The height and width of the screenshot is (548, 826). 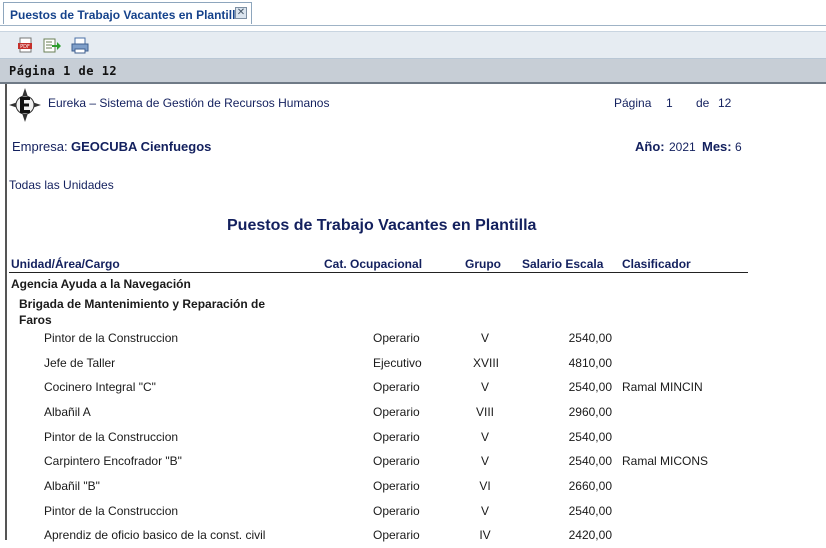 What do you see at coordinates (65, 264) in the screenshot?
I see `col-header-cargo: Unidad/Área/Cargo` at bounding box center [65, 264].